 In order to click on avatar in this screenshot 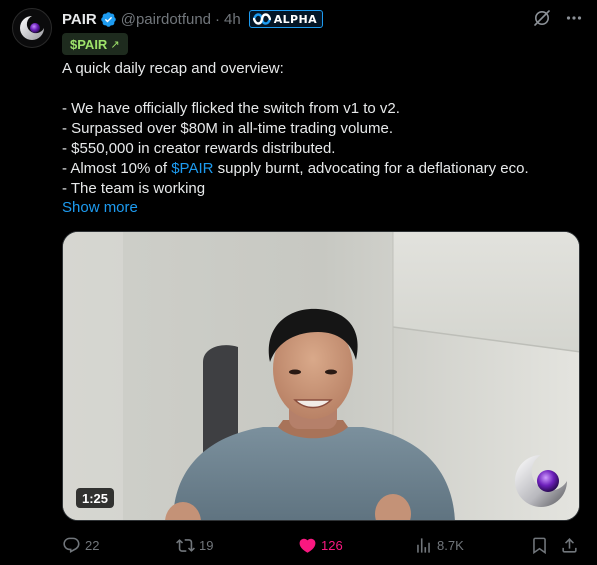, I will do `click(32, 28)`.